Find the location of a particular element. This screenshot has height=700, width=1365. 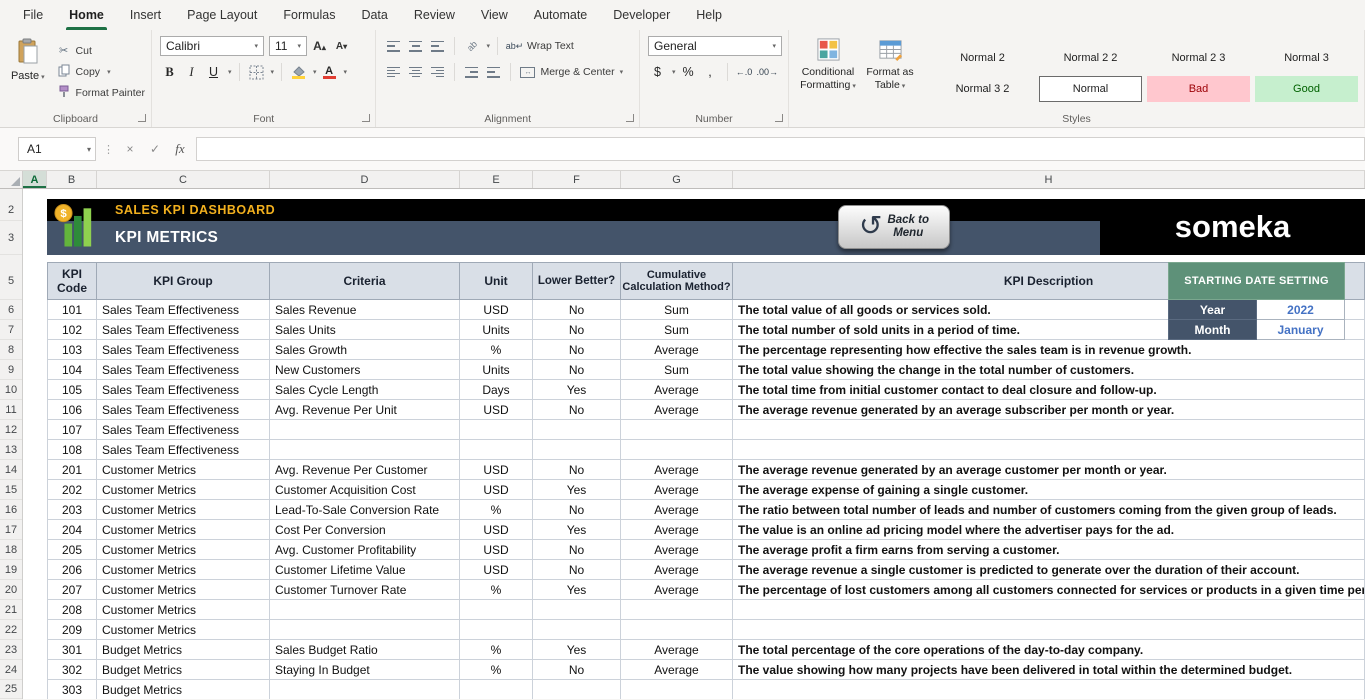

formula-input is located at coordinates (780, 149).